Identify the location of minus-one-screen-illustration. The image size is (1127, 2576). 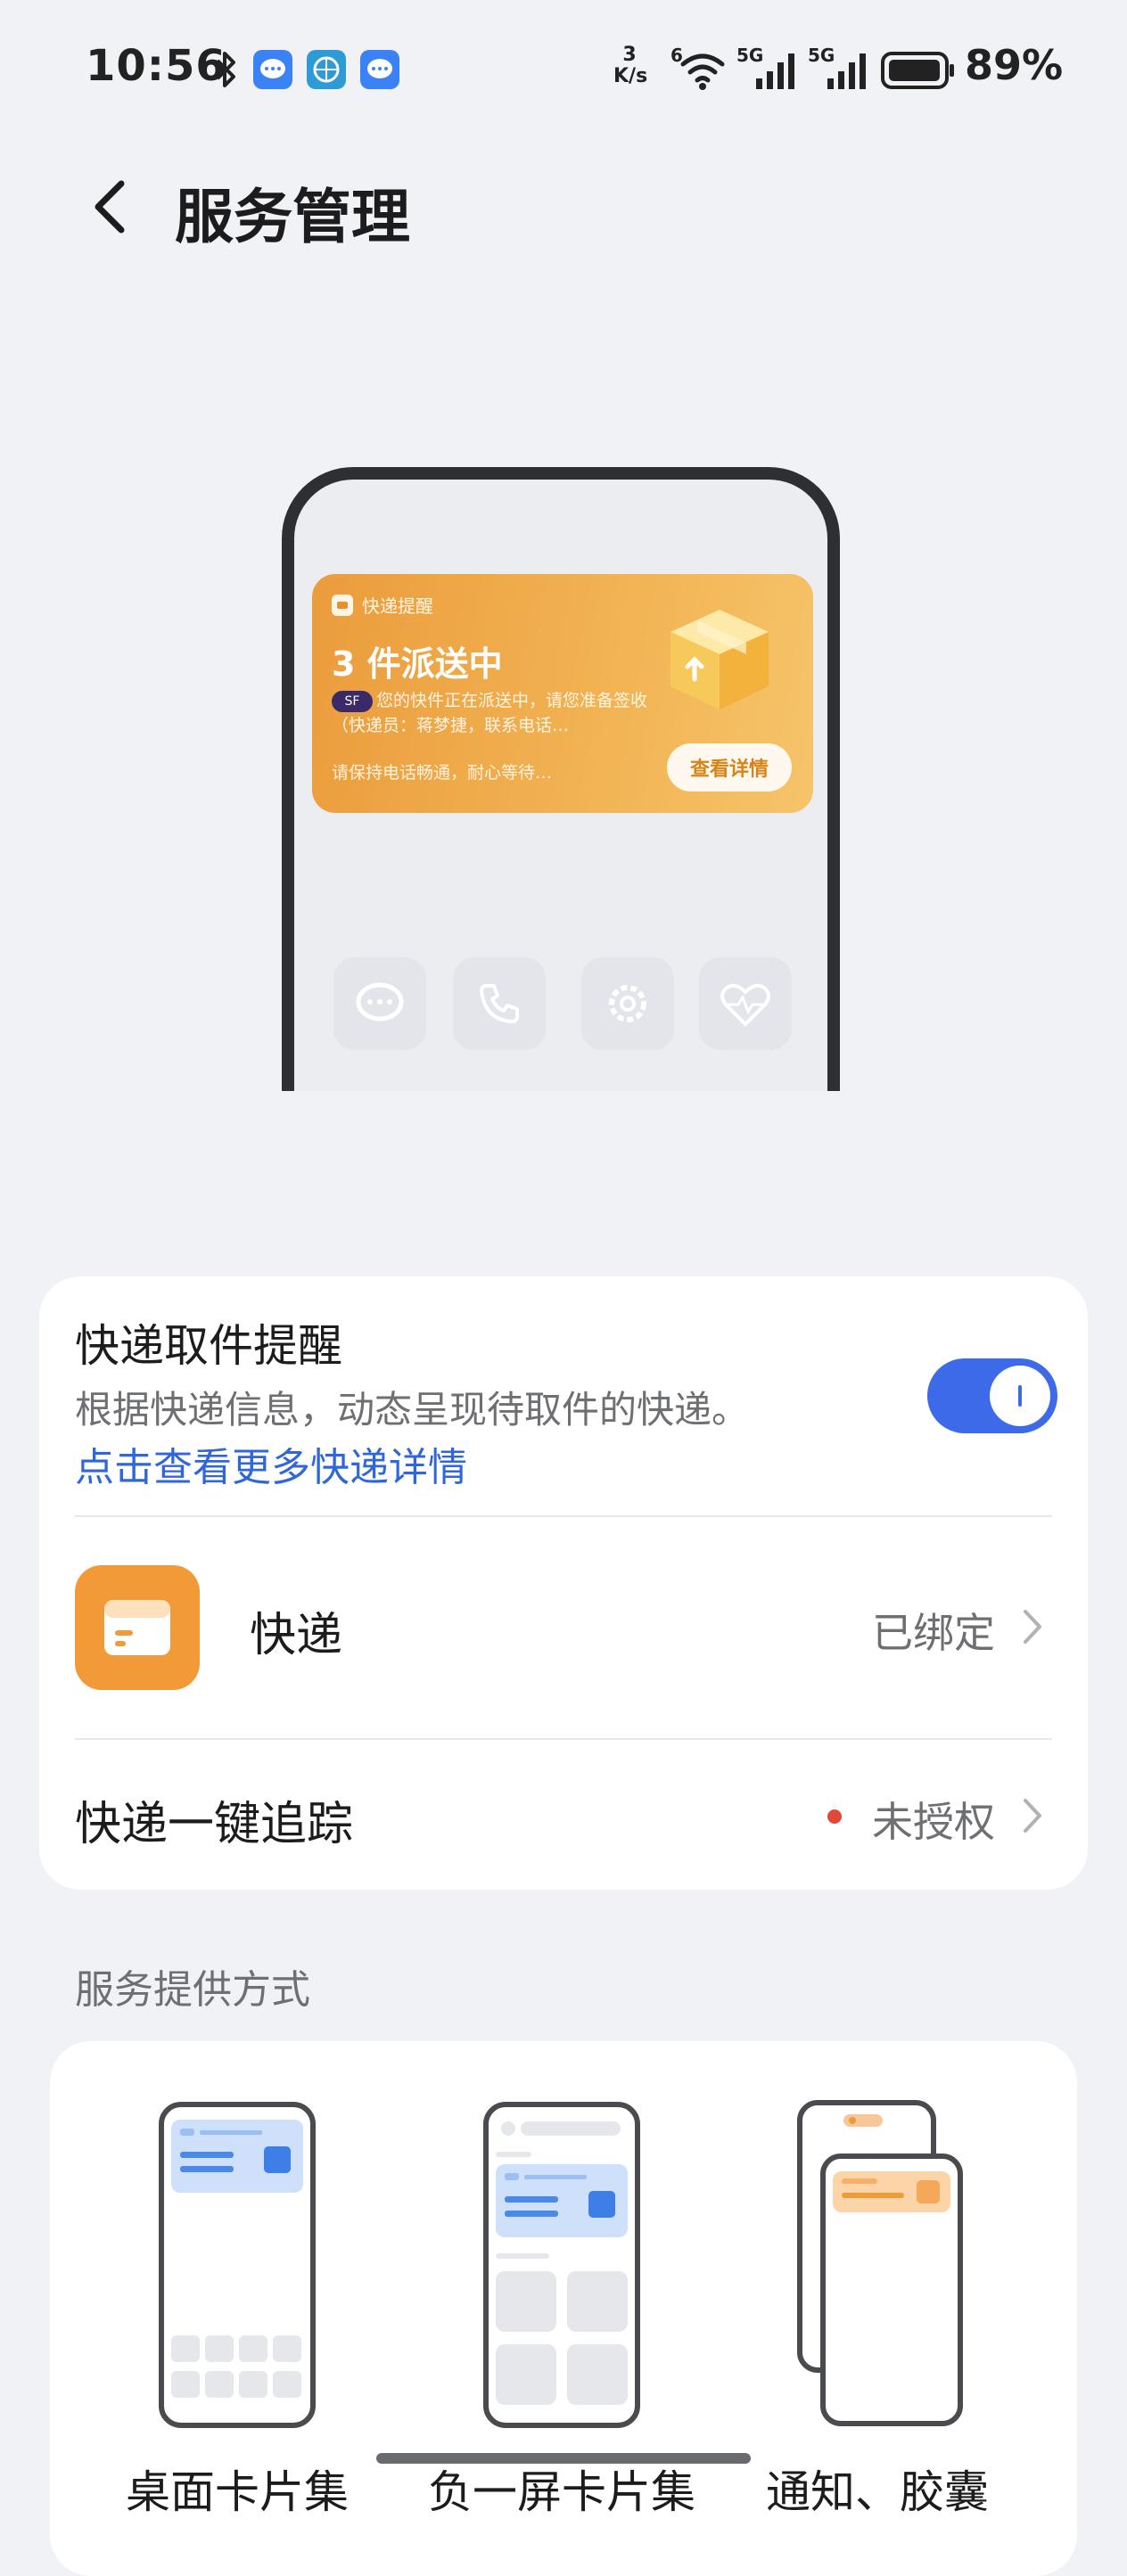
(561, 2265).